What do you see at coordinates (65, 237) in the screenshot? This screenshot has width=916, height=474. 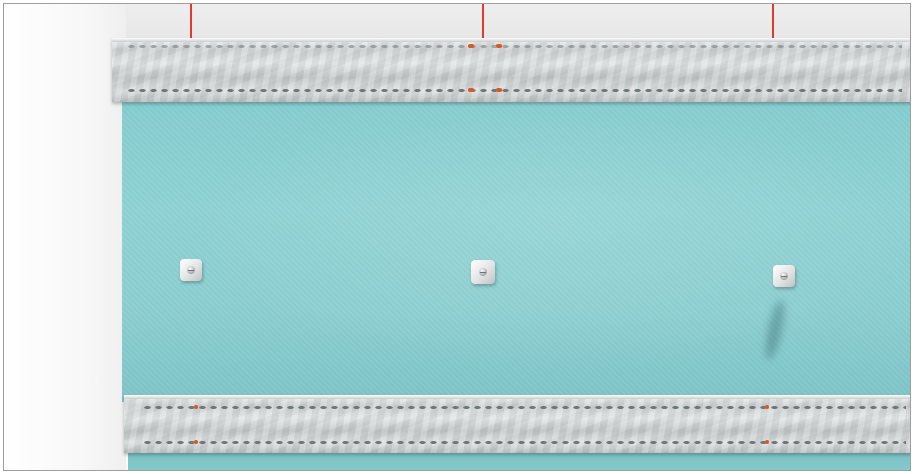 I see `wall-surface-left` at bounding box center [65, 237].